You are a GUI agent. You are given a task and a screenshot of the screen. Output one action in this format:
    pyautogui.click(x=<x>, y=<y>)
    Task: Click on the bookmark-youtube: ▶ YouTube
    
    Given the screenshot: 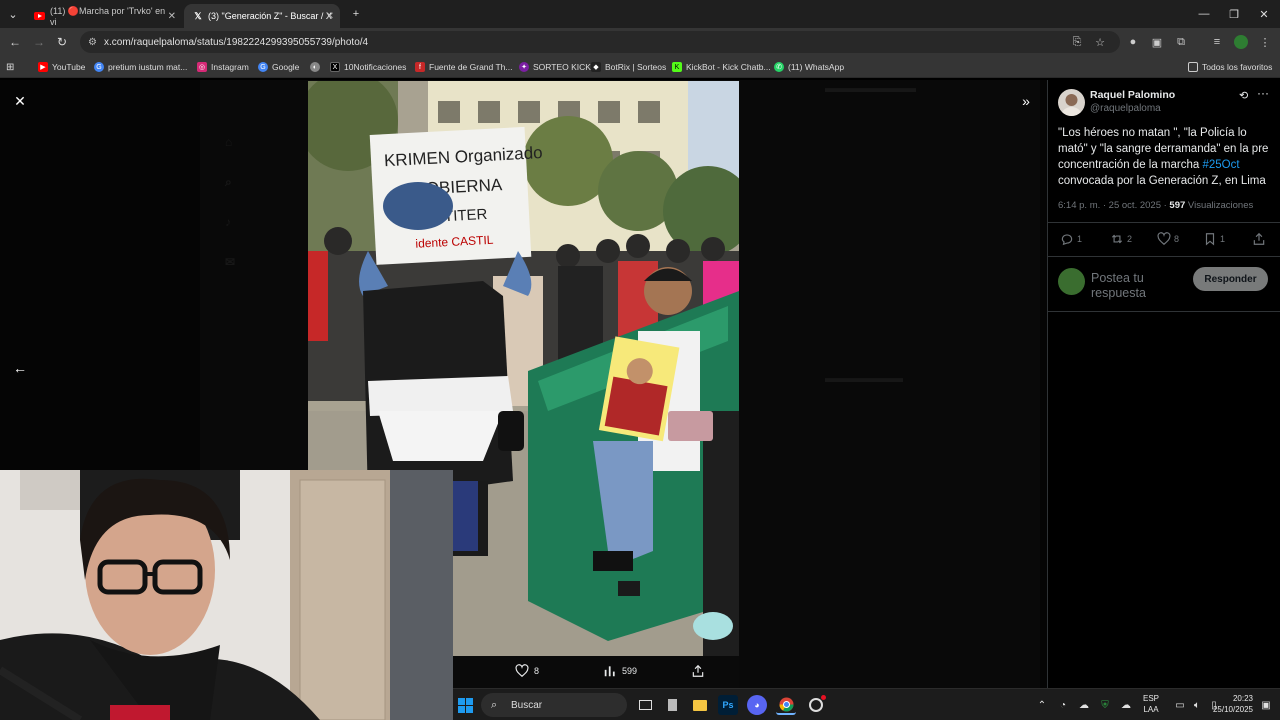 What is the action you would take?
    pyautogui.click(x=61, y=67)
    